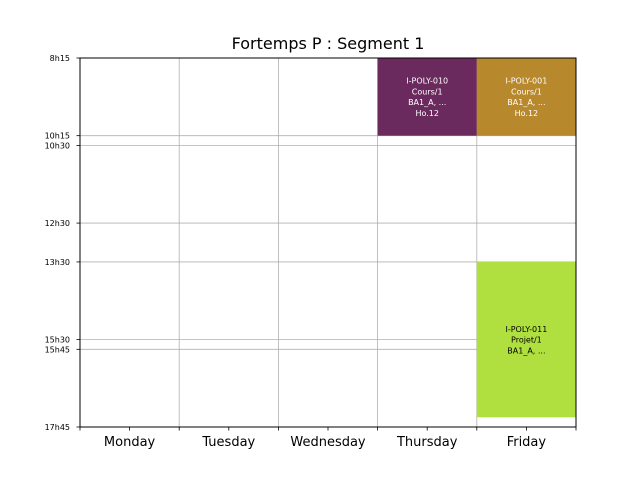  I want to click on event-label: Projet/1, so click(526, 340).